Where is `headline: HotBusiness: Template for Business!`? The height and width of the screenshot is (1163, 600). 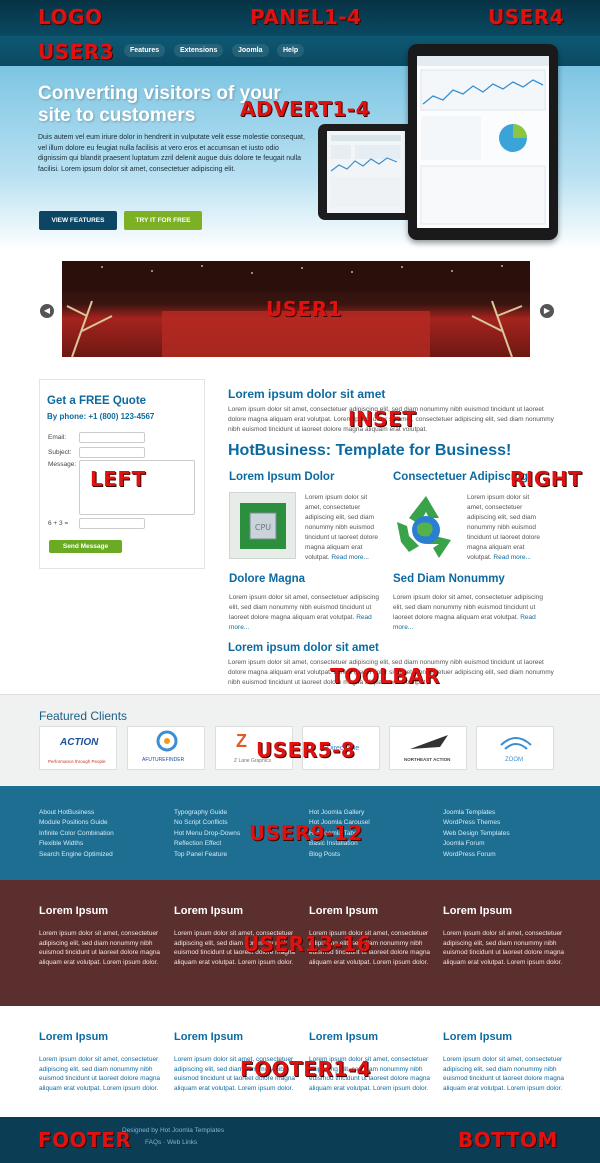
headline: HotBusiness: Template for Business! is located at coordinates (370, 450).